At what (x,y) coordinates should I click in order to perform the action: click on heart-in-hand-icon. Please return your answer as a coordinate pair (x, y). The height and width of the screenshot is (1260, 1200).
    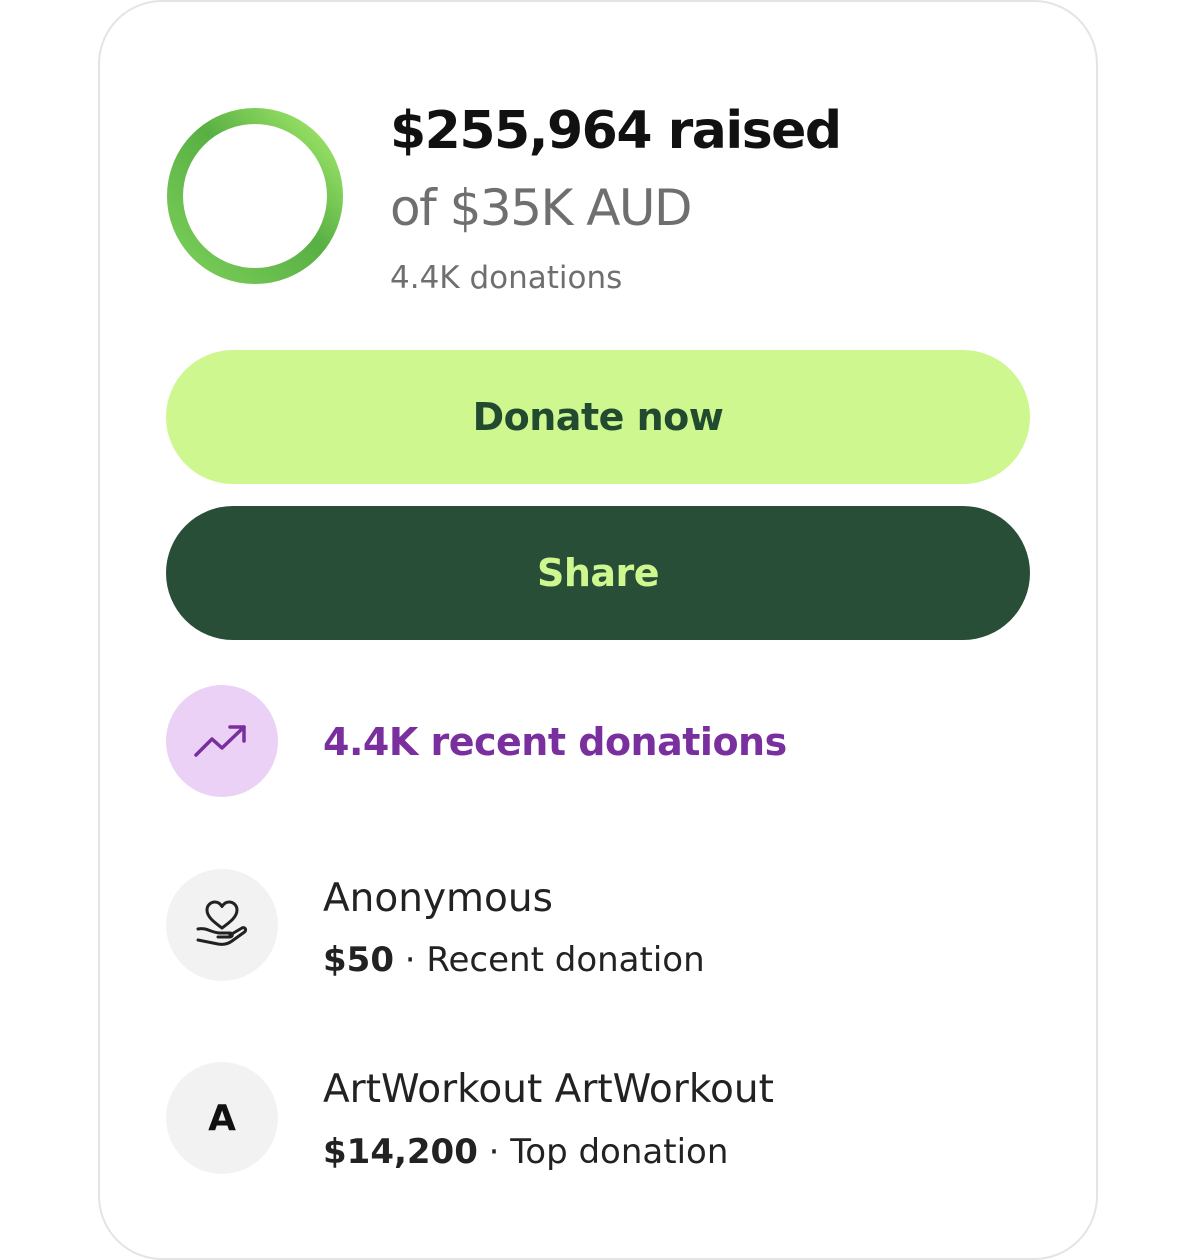
    Looking at the image, I should click on (222, 923).